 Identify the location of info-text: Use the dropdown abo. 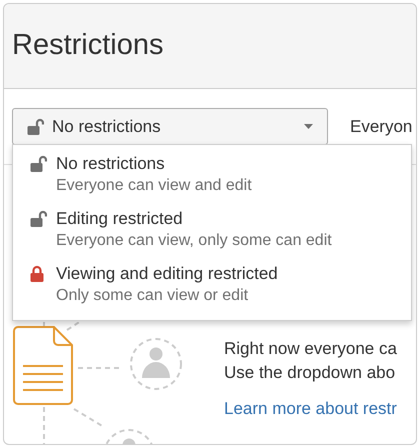
(310, 373).